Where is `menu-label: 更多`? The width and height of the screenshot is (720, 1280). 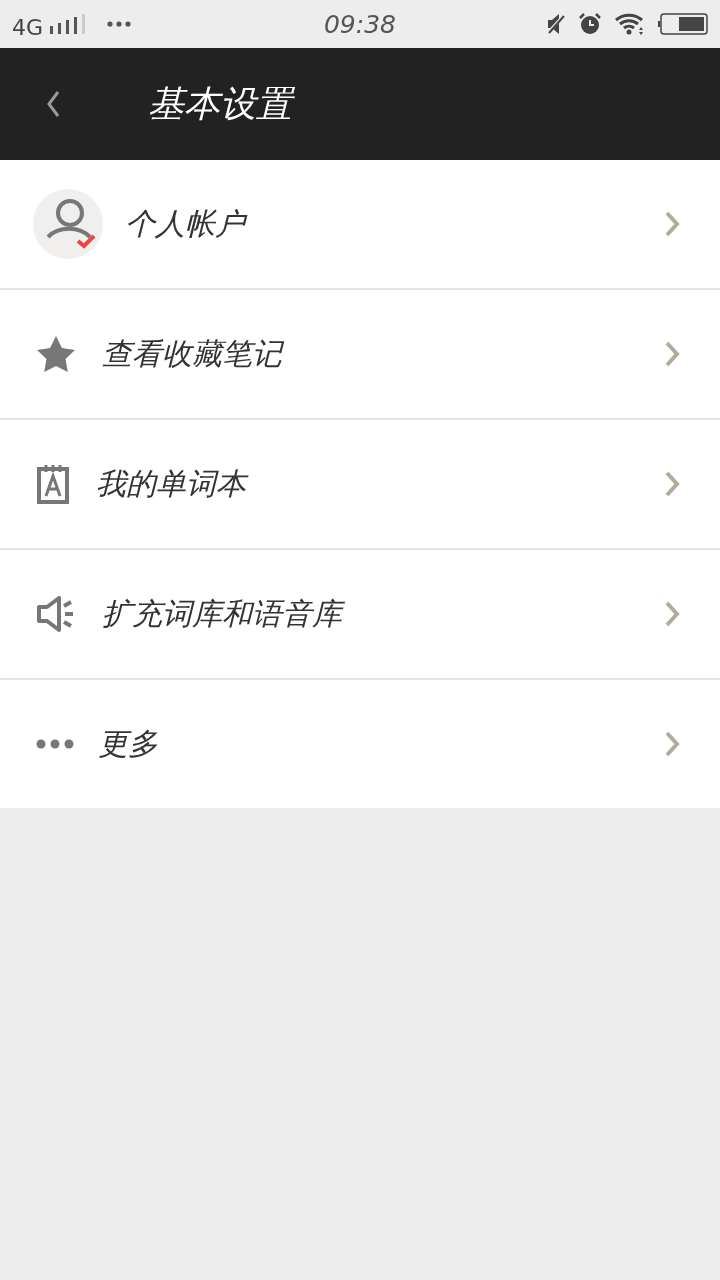 menu-label: 更多 is located at coordinates (128, 743).